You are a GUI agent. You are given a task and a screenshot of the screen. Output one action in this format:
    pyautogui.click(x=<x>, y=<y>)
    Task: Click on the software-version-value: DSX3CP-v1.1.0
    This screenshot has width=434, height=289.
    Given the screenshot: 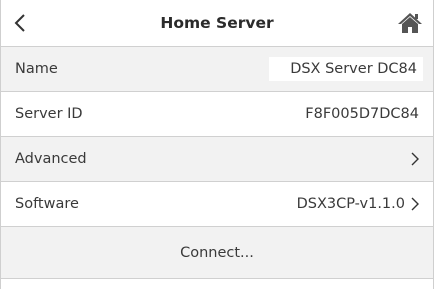 What is the action you would take?
    pyautogui.click(x=350, y=204)
    